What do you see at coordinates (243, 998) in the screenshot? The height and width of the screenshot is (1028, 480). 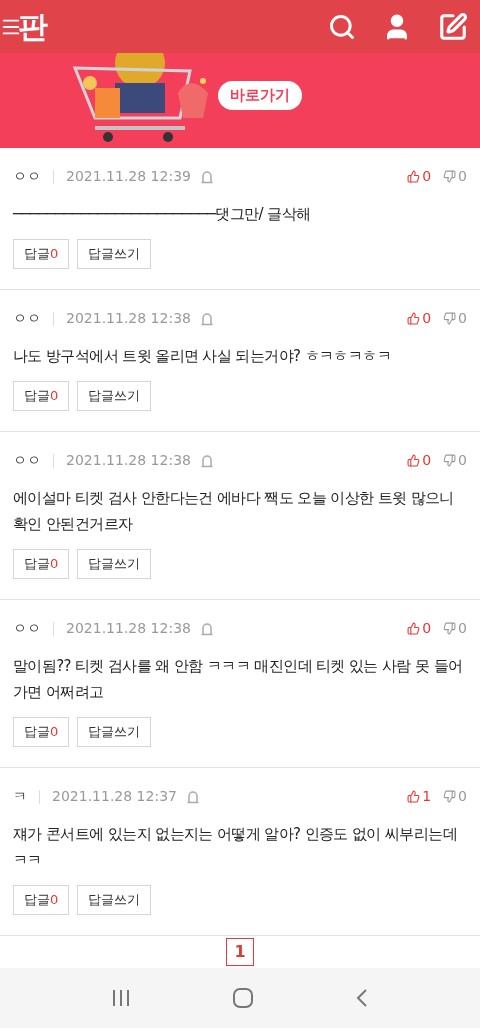 I see `home-icon` at bounding box center [243, 998].